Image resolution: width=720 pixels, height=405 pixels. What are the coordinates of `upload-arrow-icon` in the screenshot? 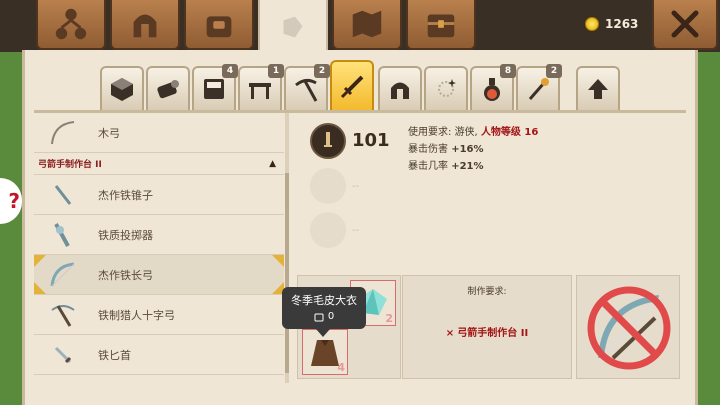 It's located at (598, 89).